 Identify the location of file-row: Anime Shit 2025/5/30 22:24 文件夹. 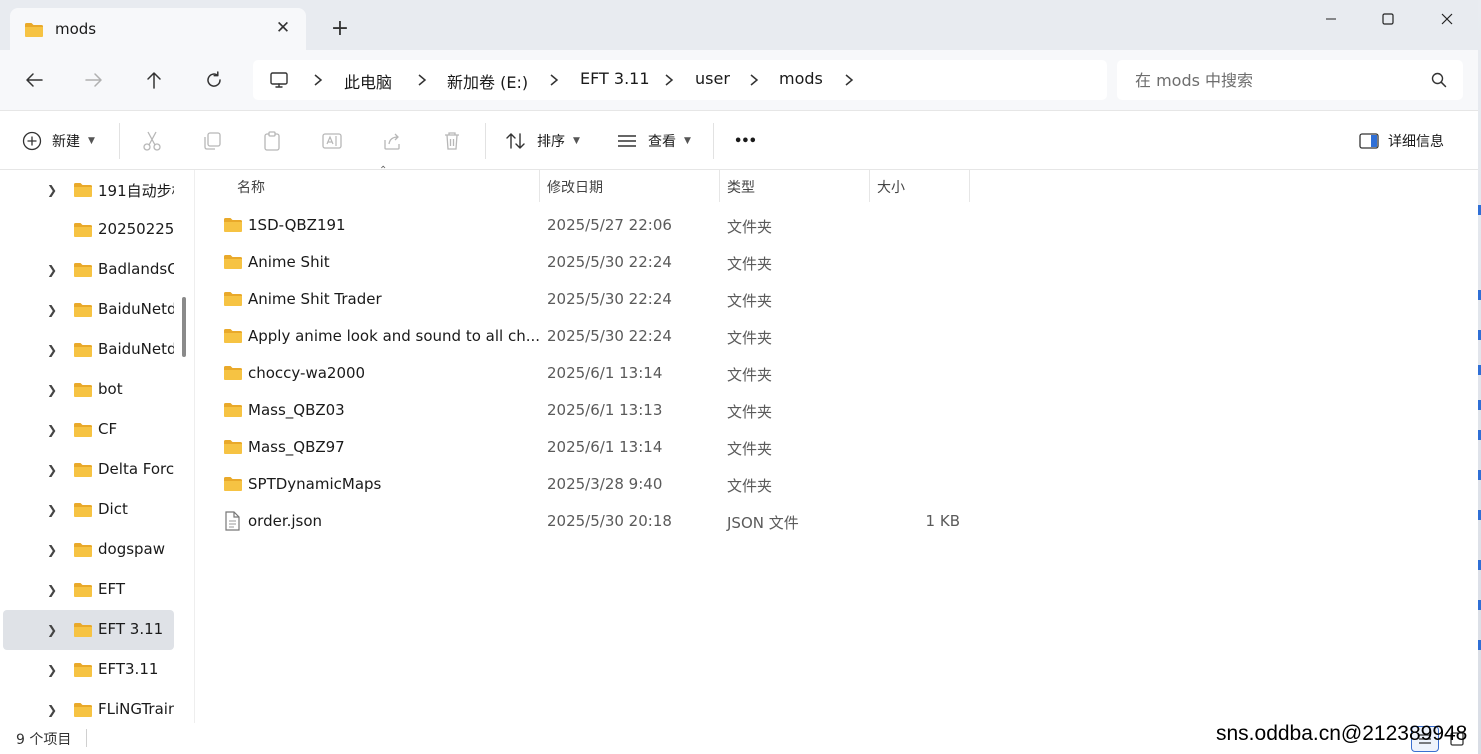
(836, 262).